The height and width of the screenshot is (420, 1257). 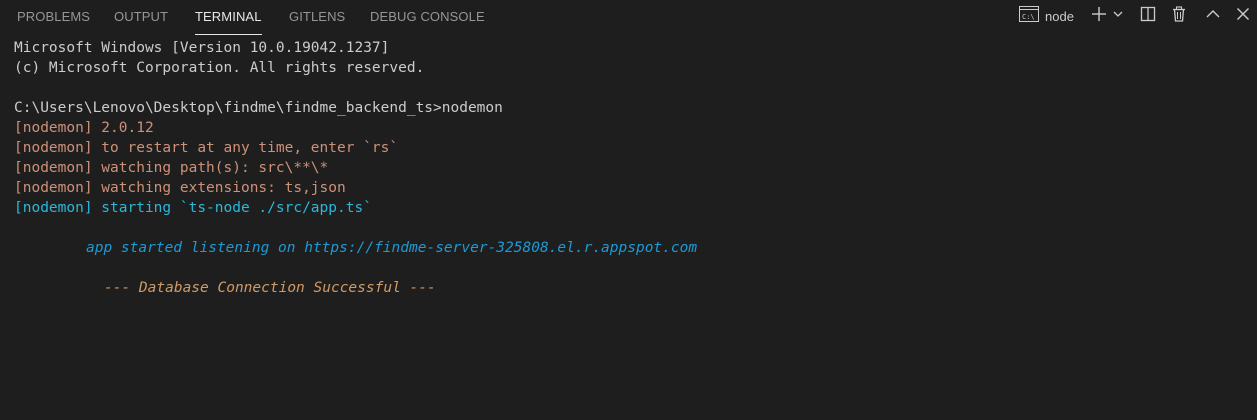 I want to click on kill-terminal-button, so click(x=1179, y=16).